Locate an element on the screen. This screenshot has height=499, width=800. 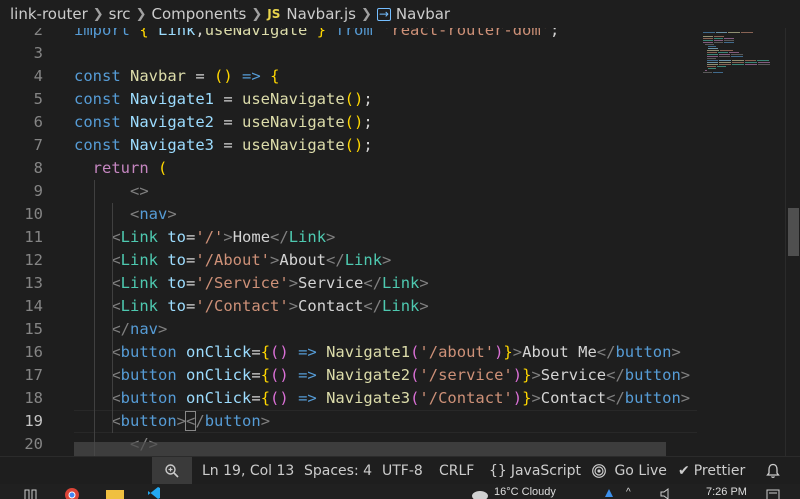
notification-center-icon is located at coordinates (773, 493).